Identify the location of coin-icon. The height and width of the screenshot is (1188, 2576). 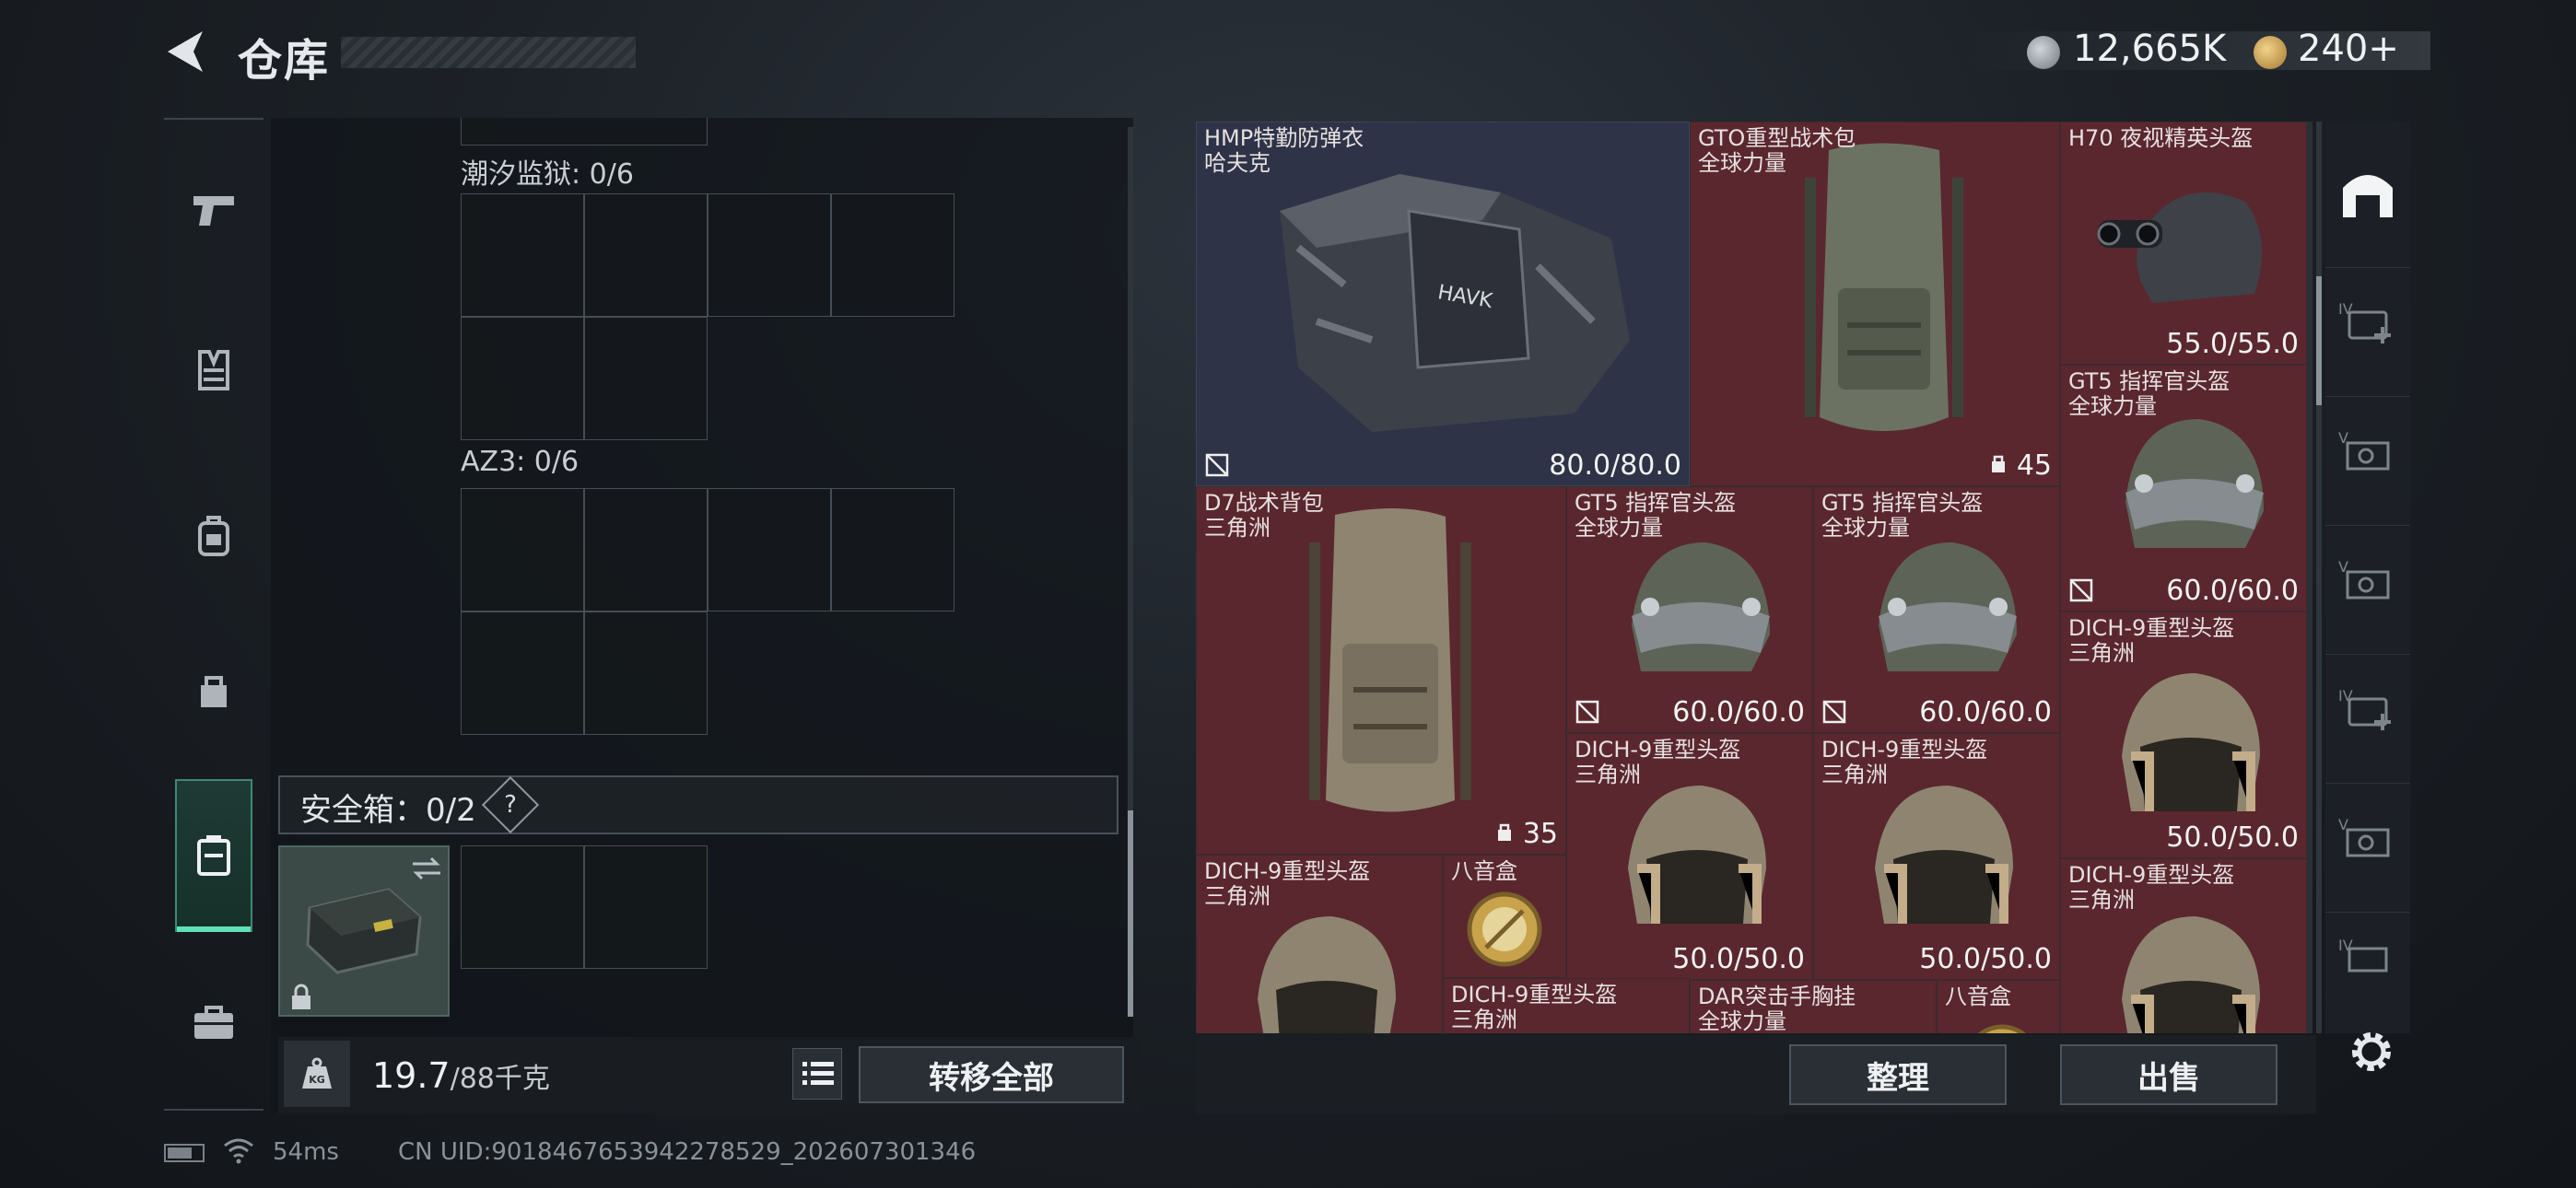
(2044, 52).